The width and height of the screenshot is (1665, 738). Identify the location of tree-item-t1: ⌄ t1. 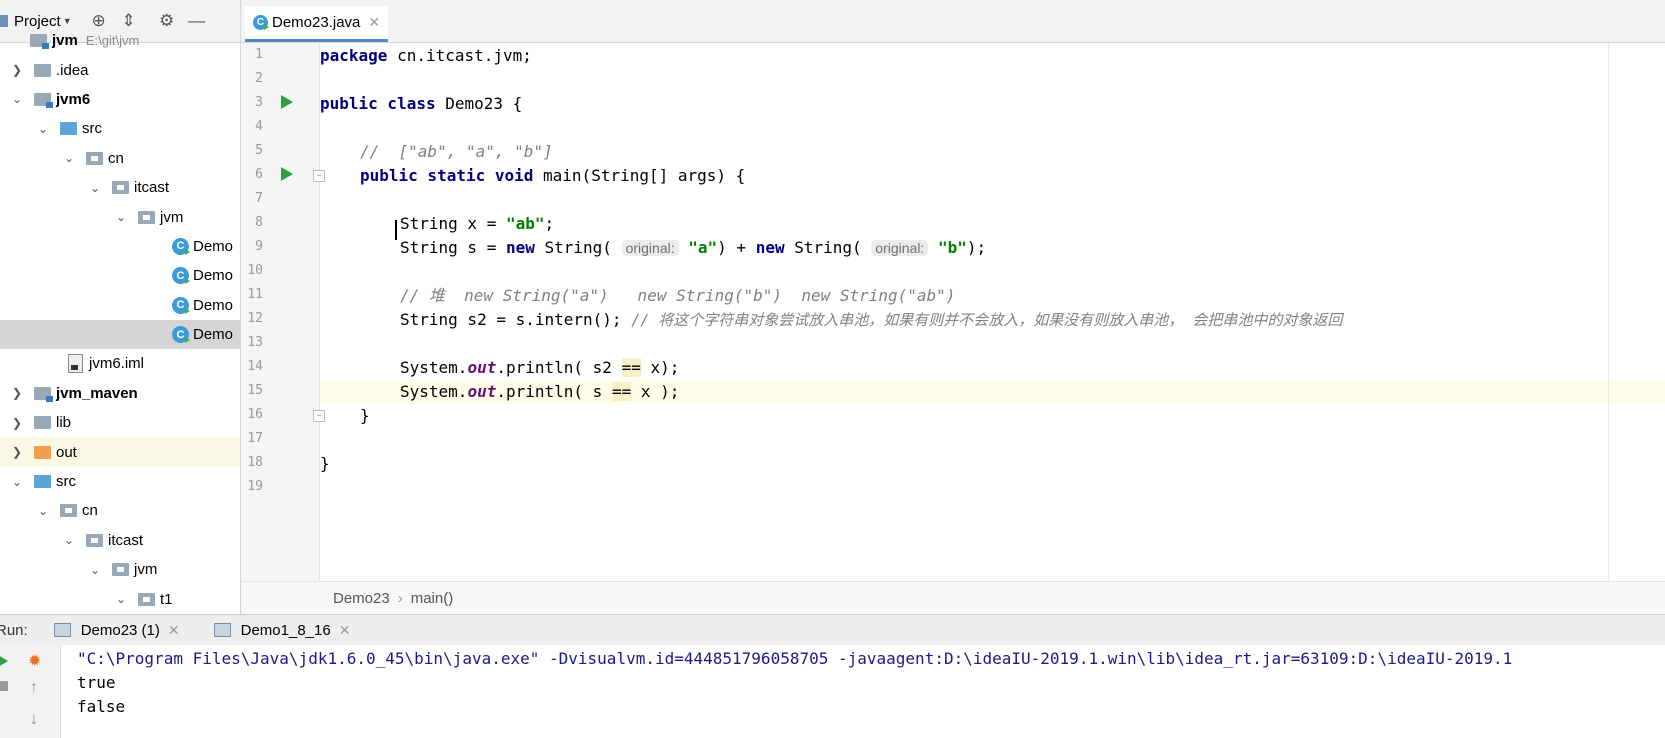
(120, 598).